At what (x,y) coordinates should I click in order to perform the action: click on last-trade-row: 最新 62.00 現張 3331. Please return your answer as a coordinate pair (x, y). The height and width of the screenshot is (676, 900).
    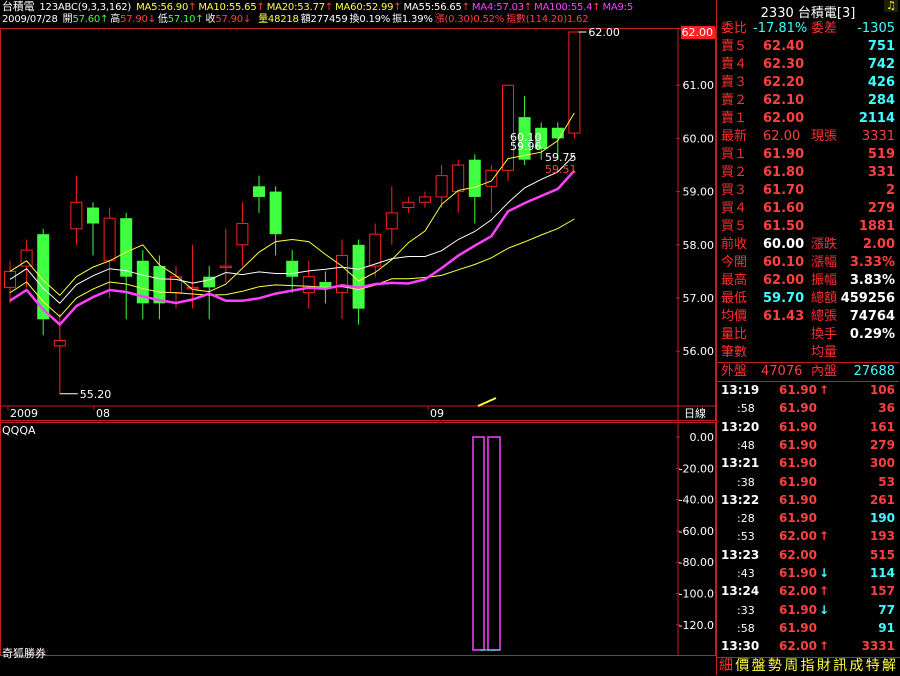
    Looking at the image, I should click on (808, 137).